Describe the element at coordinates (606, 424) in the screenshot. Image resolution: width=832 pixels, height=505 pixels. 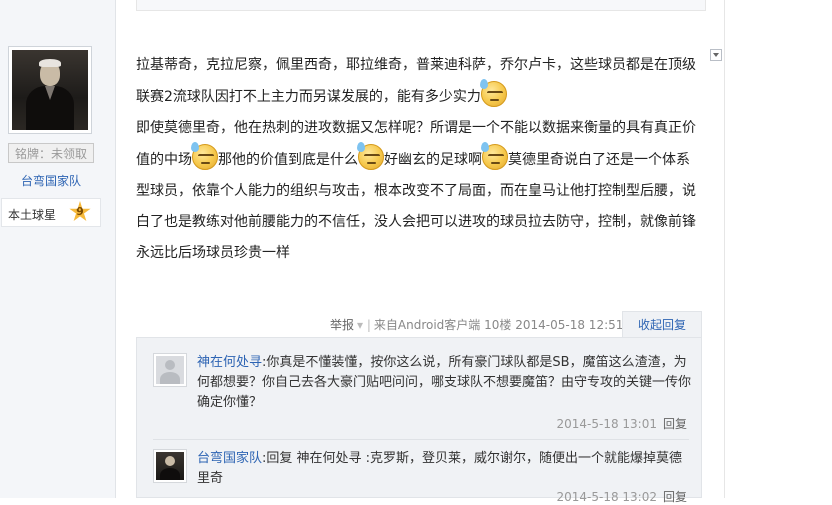
I see `reply-time: 2014-5-18 13:01` at that location.